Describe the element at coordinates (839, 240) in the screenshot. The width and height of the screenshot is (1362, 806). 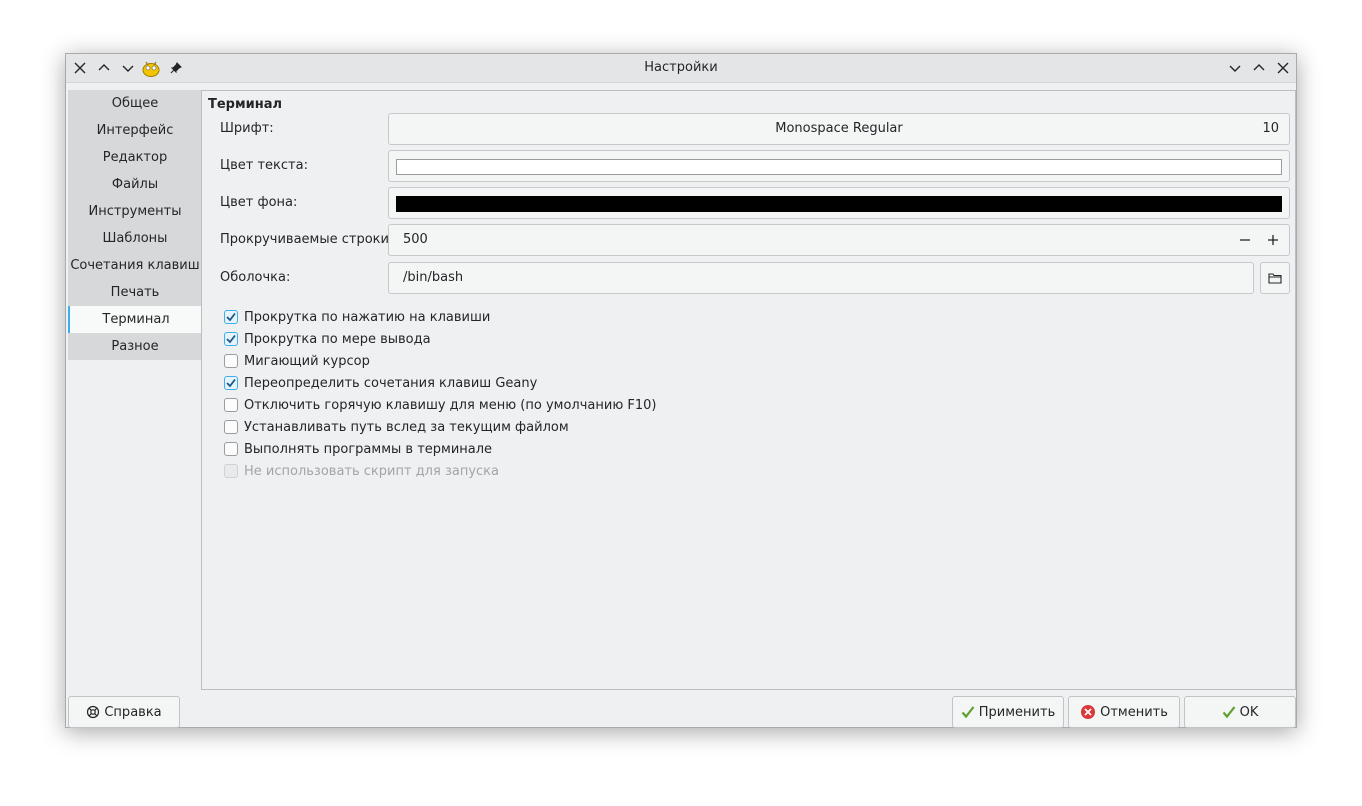
I see `scrollback-spinbox: 500` at that location.